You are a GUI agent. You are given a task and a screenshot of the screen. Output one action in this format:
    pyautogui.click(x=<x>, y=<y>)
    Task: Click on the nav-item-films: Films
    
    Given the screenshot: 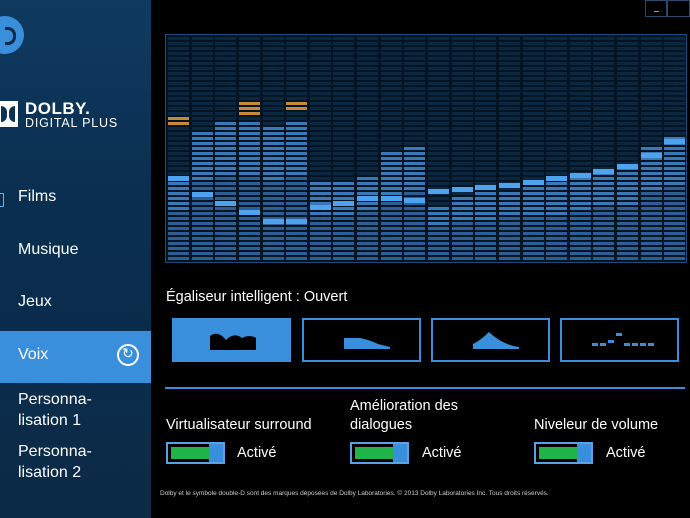 What is the action you would take?
    pyautogui.click(x=75, y=200)
    